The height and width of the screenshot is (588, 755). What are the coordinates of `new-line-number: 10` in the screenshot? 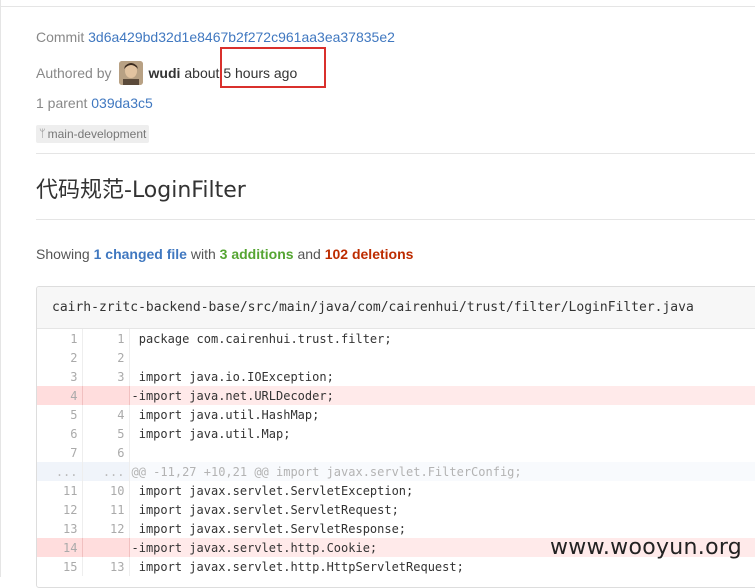 It's located at (106, 490).